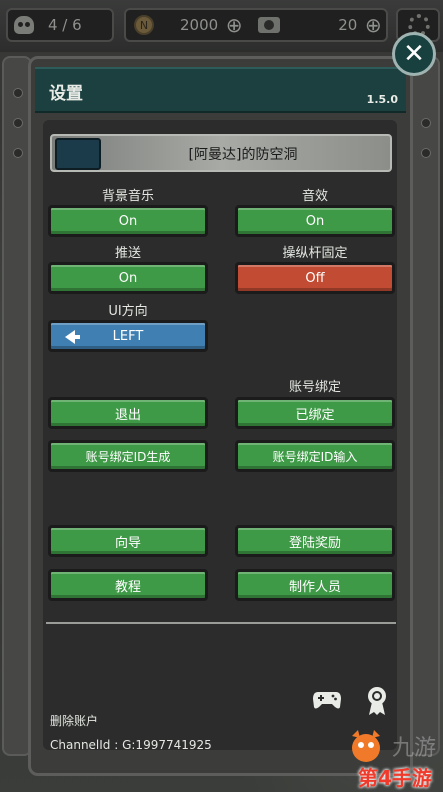 The height and width of the screenshot is (792, 443). What do you see at coordinates (348, 25) in the screenshot?
I see `film-amount: 20` at bounding box center [348, 25].